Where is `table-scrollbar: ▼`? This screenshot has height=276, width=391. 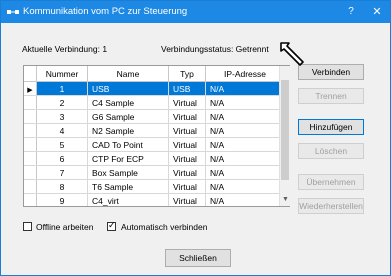 table-scrollbar: ▼ is located at coordinates (284, 136).